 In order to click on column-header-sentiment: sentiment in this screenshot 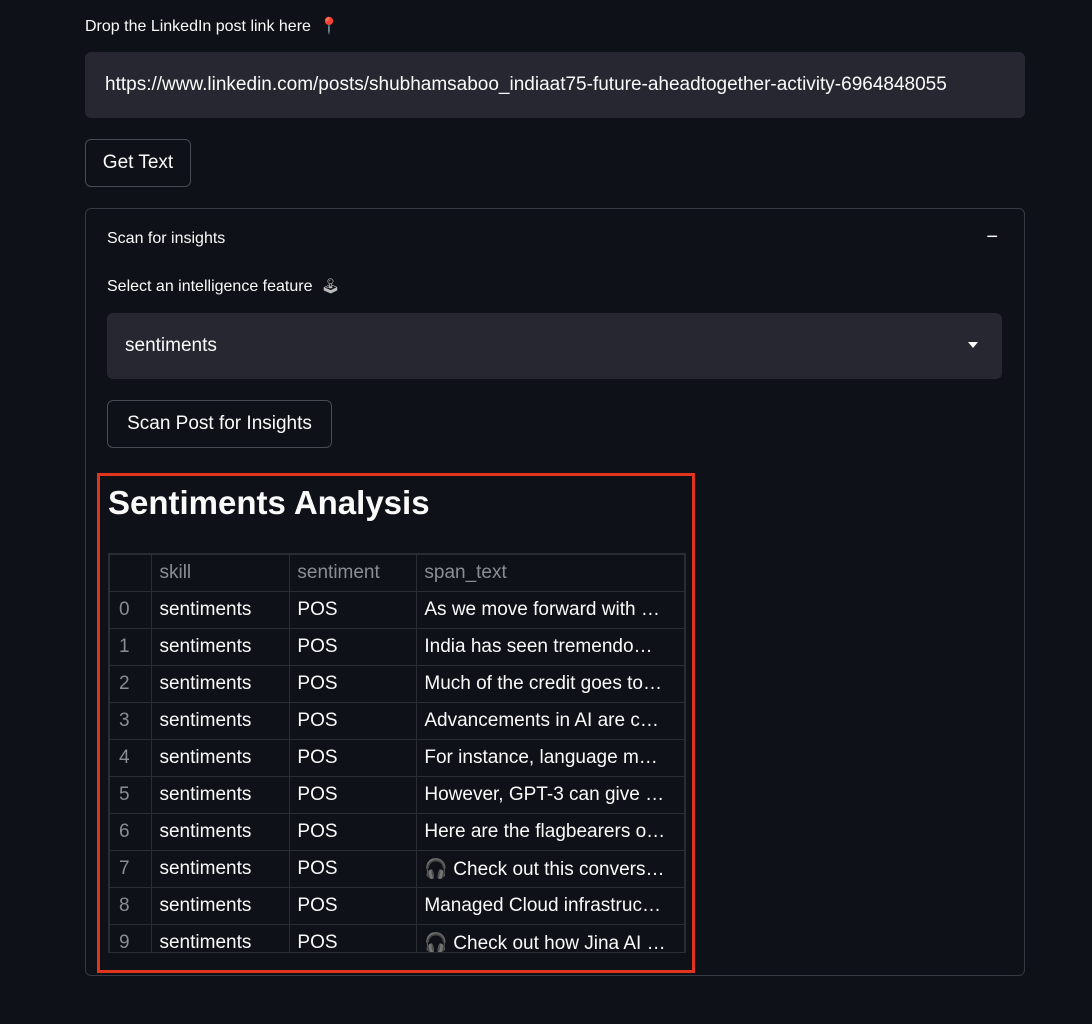, I will do `click(353, 573)`.